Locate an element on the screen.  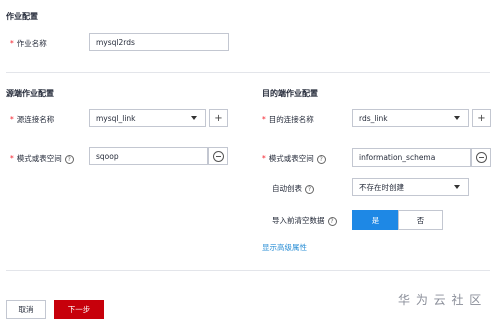
auto-create-label: 自动创表? is located at coordinates (293, 188).